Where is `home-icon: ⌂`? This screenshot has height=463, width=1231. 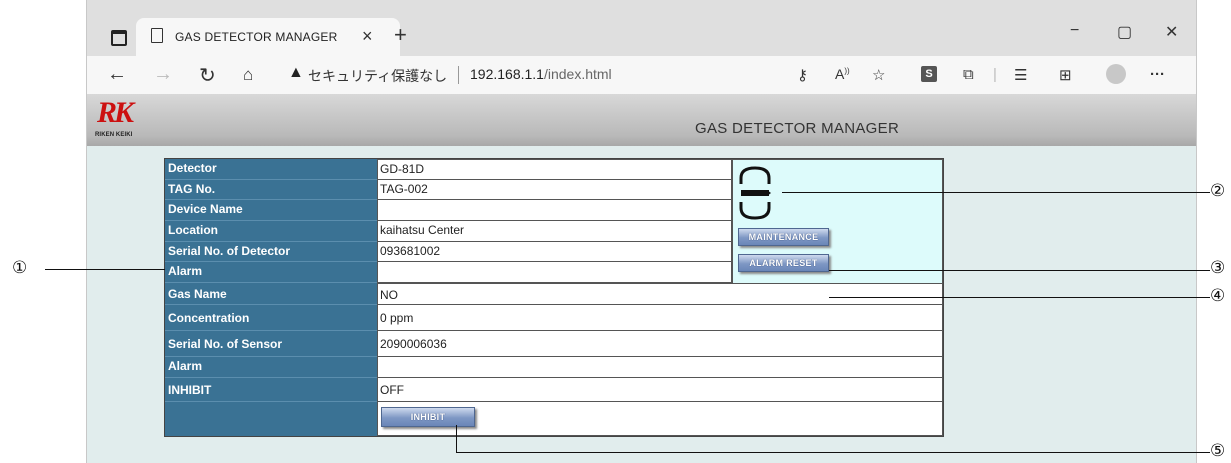 home-icon: ⌂ is located at coordinates (248, 75).